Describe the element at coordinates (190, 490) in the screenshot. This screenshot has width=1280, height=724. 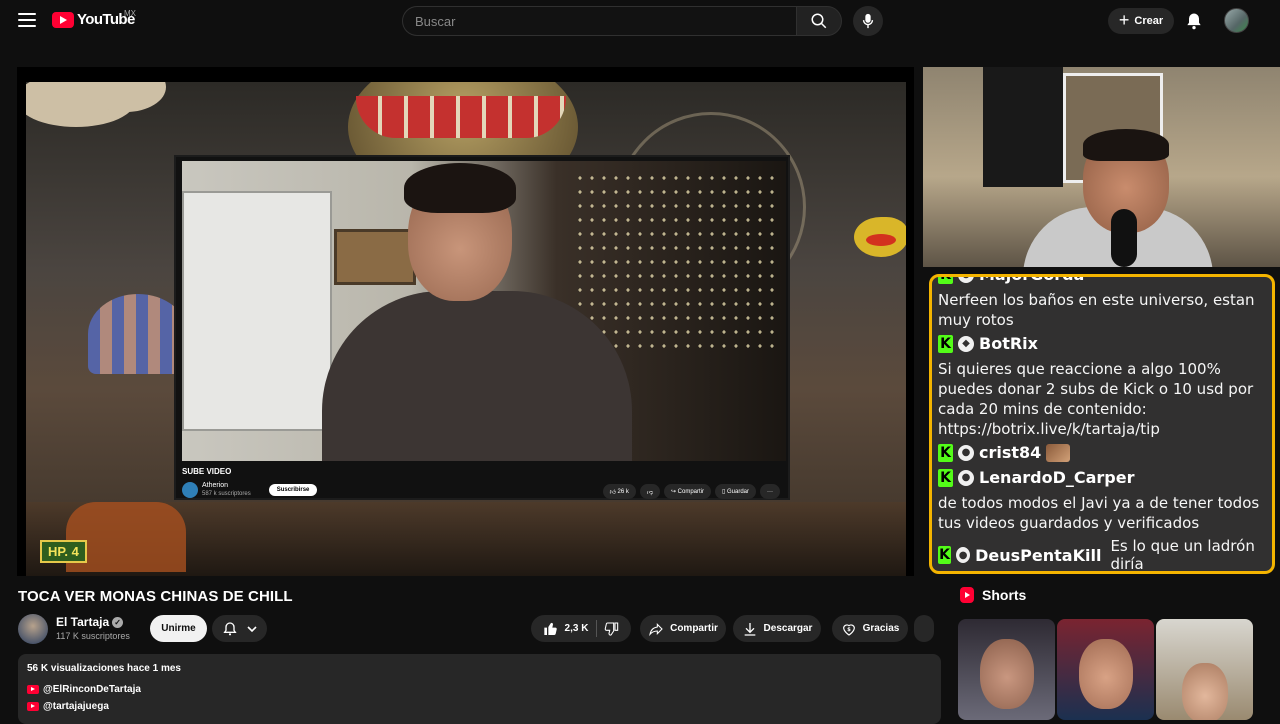
I see `embedded-channel-avatar` at that location.